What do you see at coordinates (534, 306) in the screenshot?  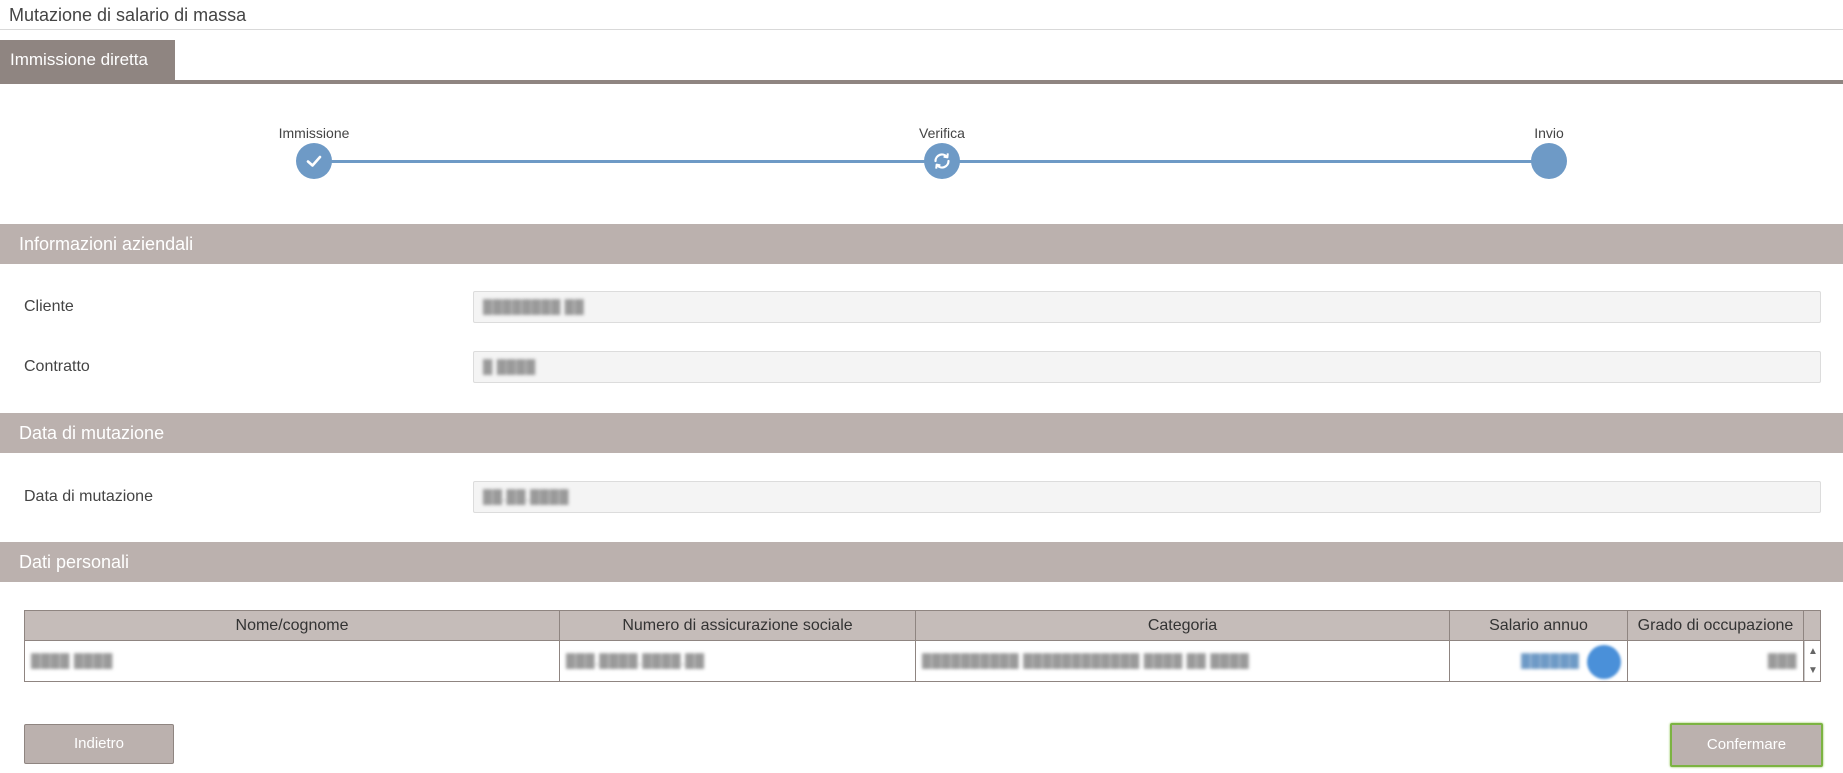 I see `client-value: ████████ ██` at bounding box center [534, 306].